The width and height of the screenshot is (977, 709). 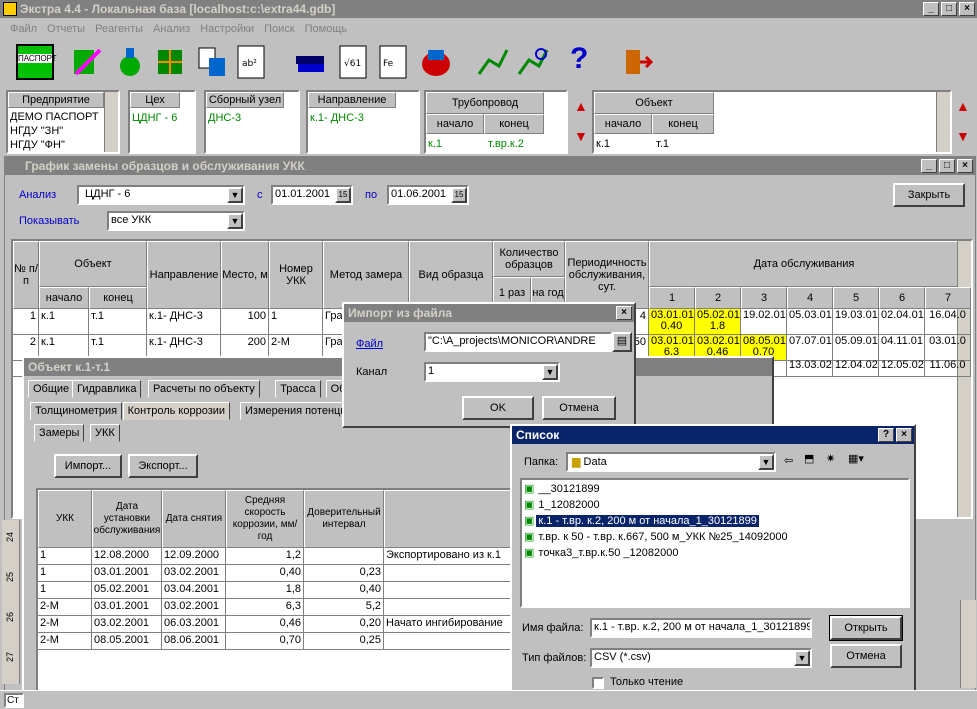 What do you see at coordinates (105, 433) in the screenshot?
I see `object-subtab2-1: УКК` at bounding box center [105, 433].